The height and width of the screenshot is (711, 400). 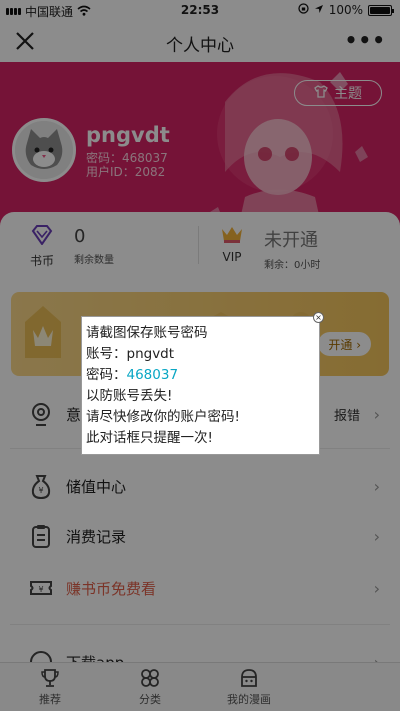 I want to click on dialog-line-screenshot: 请截图保存账号密码, so click(x=147, y=333).